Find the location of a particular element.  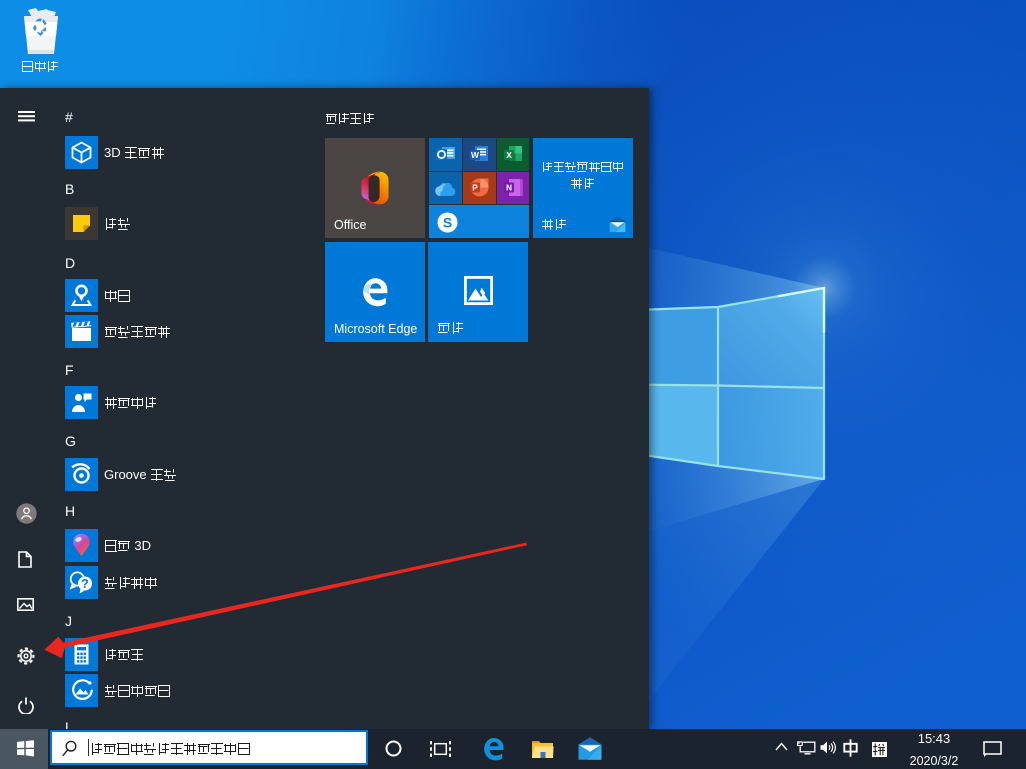

svg-text: N is located at coordinates (509, 187).